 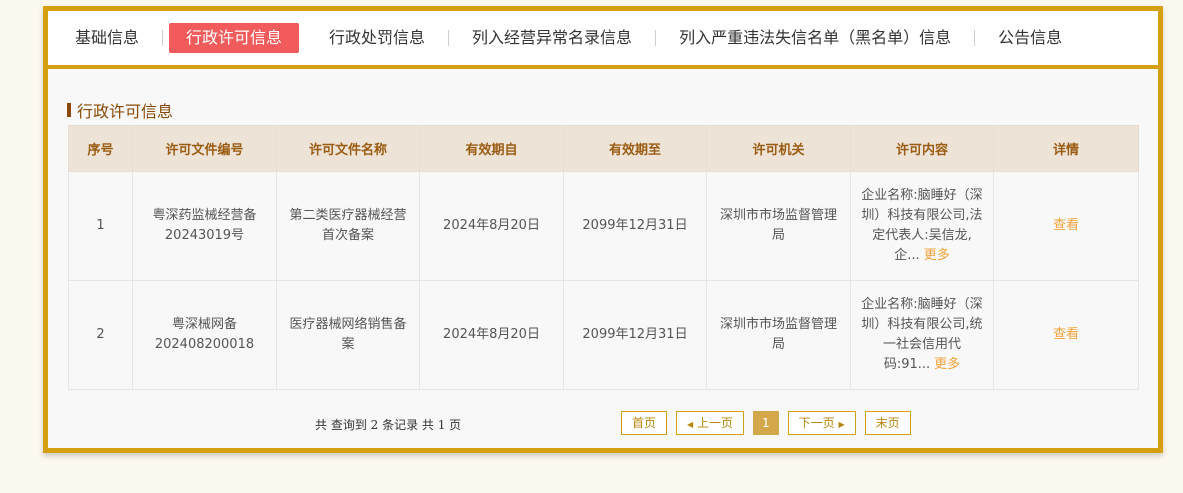 What do you see at coordinates (766, 423) in the screenshot?
I see `current-page-button: 1` at bounding box center [766, 423].